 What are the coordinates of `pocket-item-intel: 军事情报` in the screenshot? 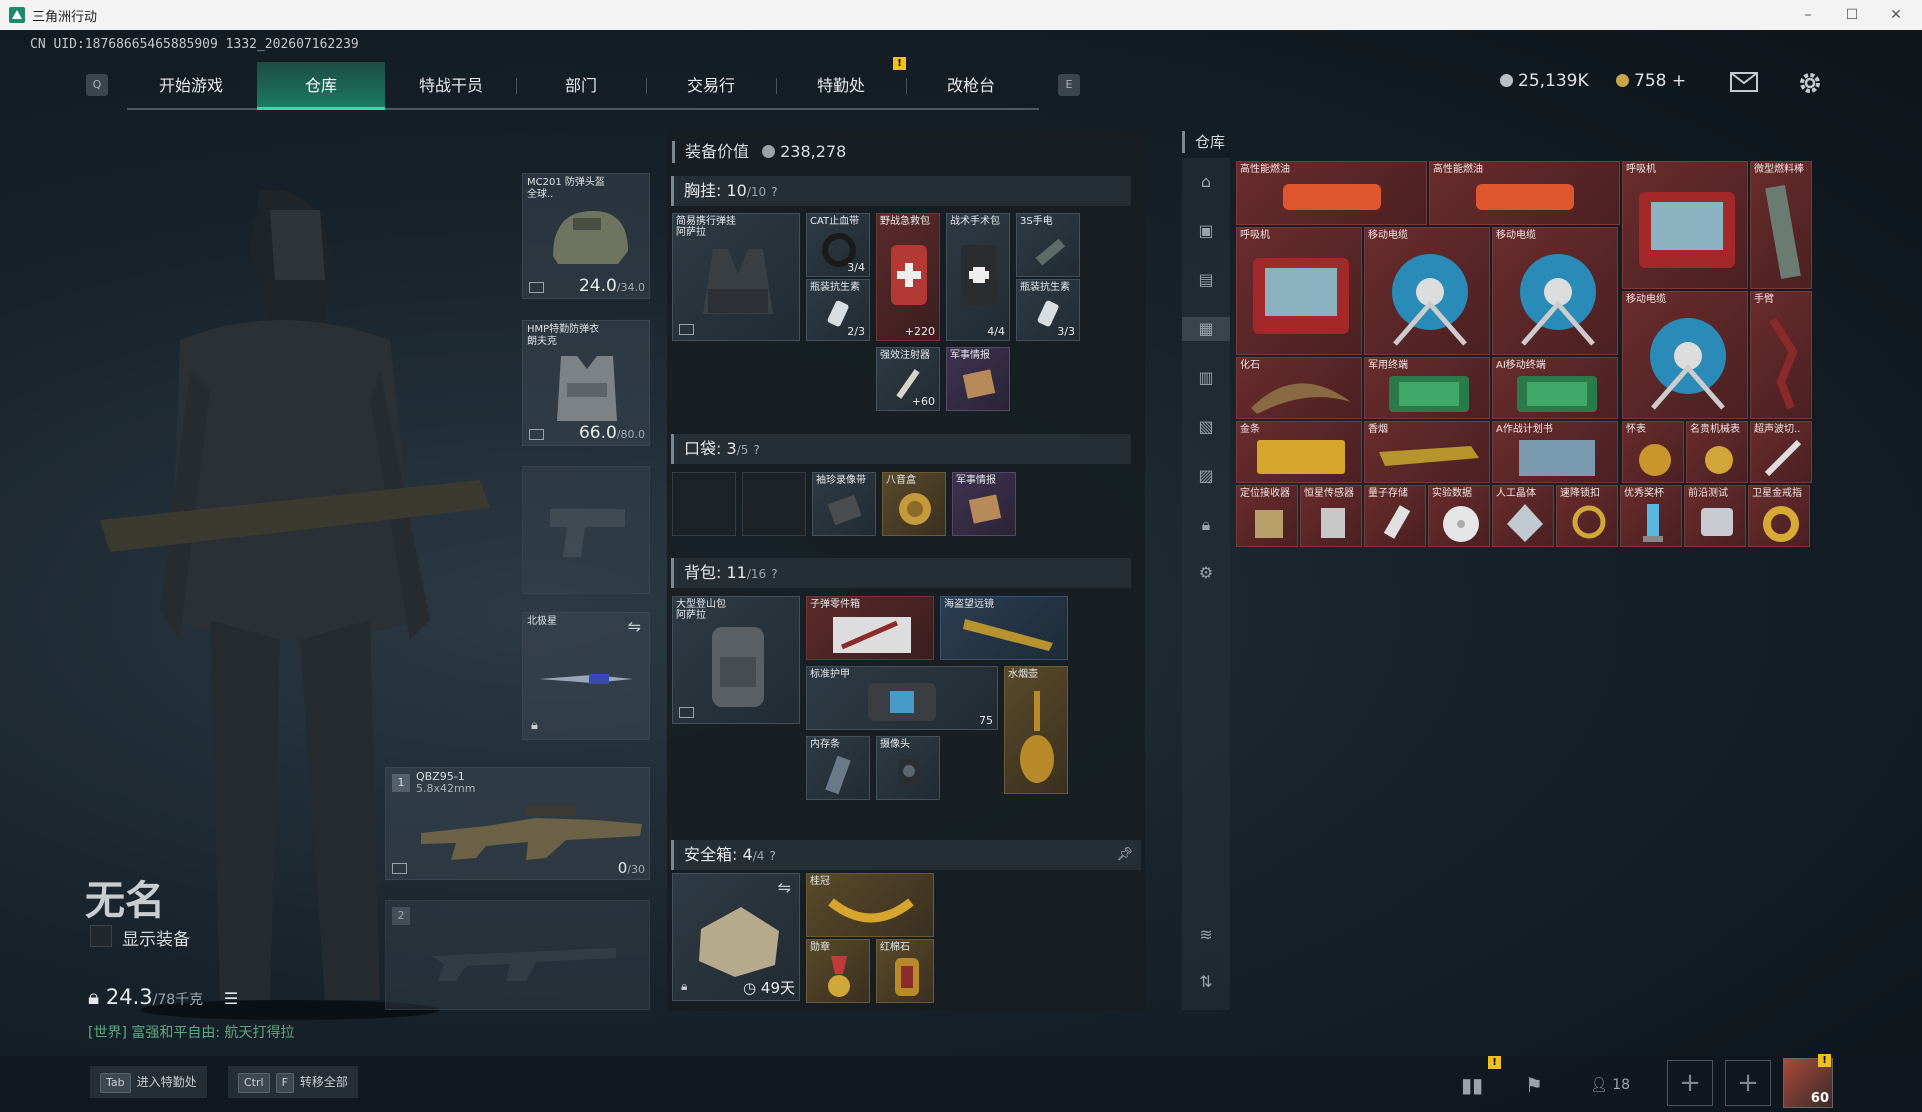 It's located at (984, 504).